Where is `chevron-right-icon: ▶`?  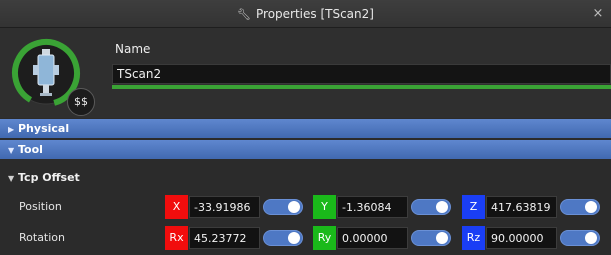
chevron-right-icon: ▶ is located at coordinates (11, 129).